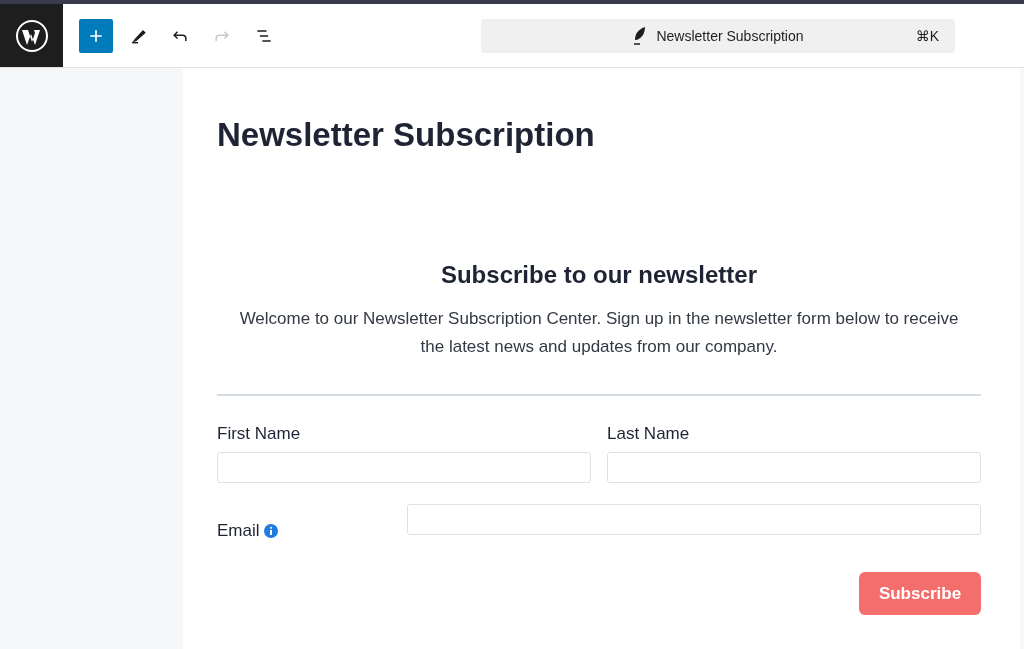 Image resolution: width=1024 pixels, height=649 pixels. I want to click on wordpress-logo, so click(31, 35).